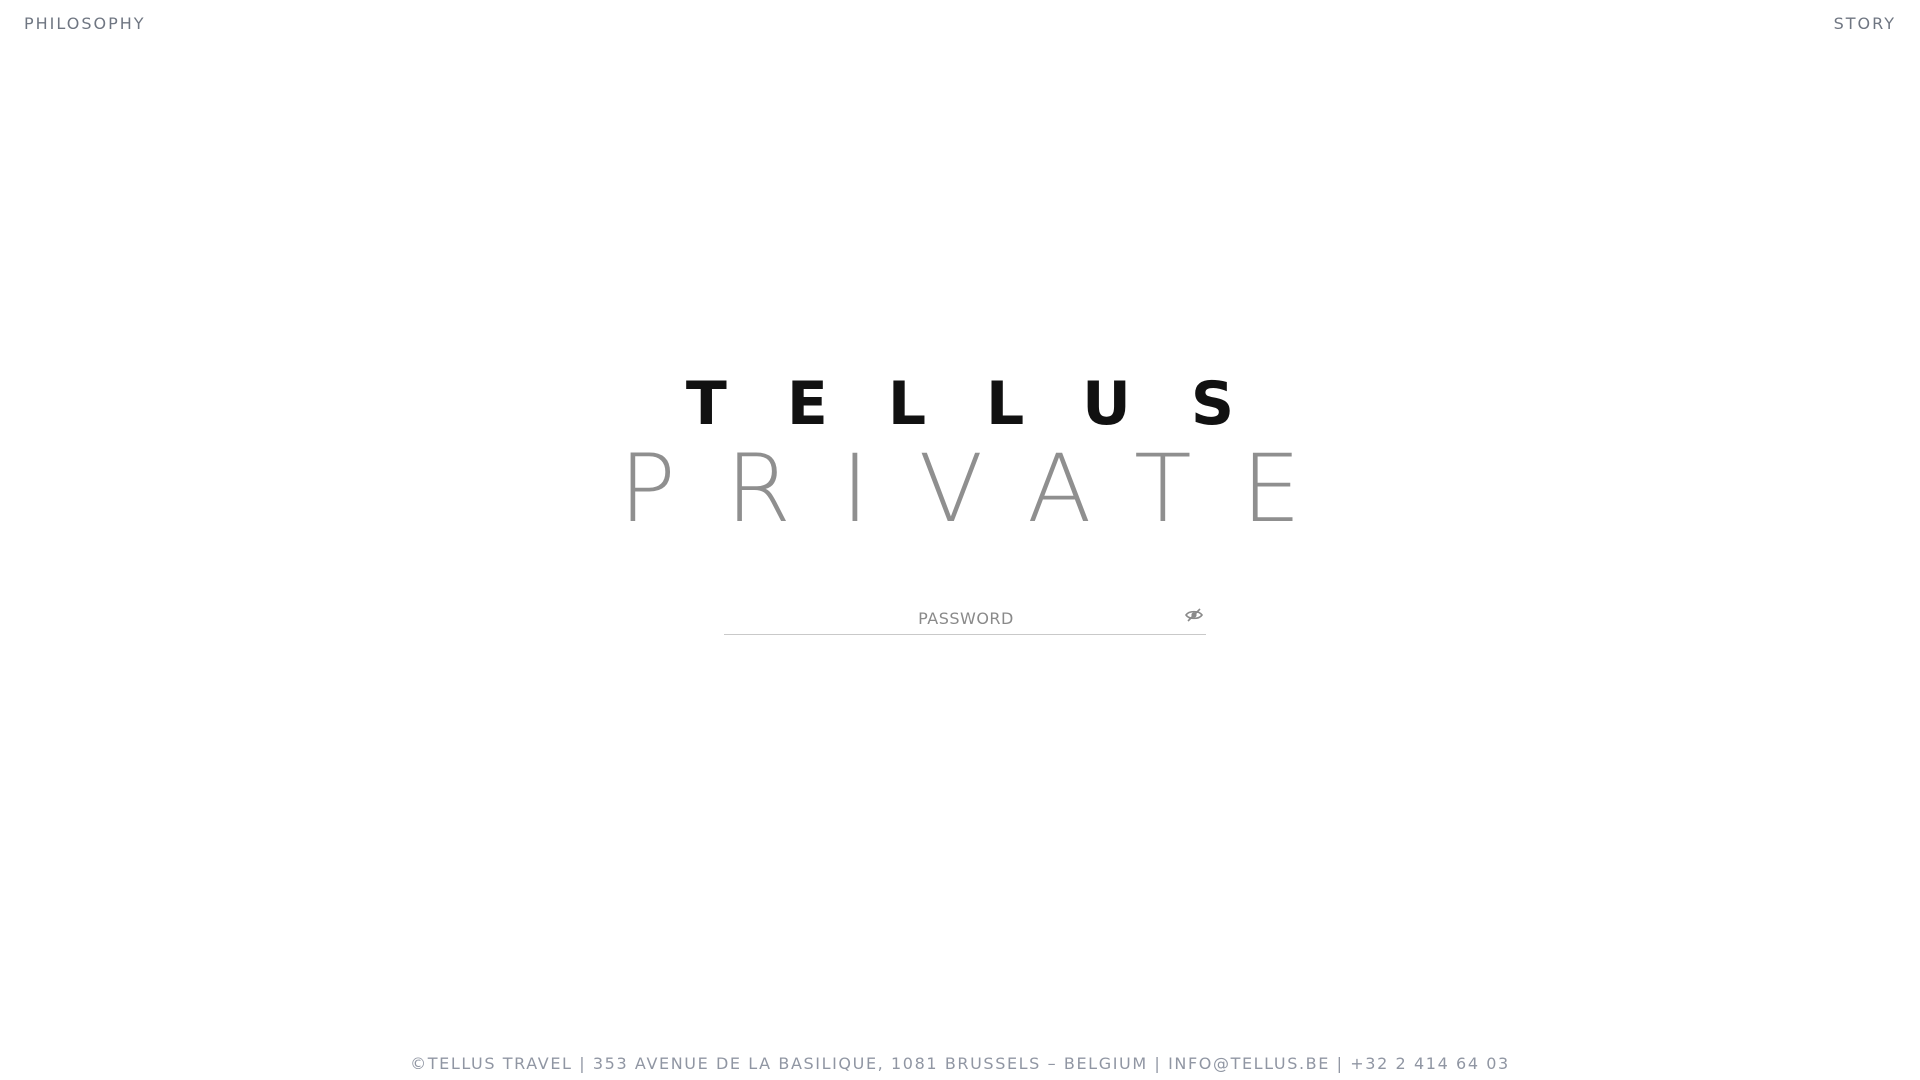 The width and height of the screenshot is (1920, 1080). I want to click on brand-title: TELLUS, so click(990, 404).